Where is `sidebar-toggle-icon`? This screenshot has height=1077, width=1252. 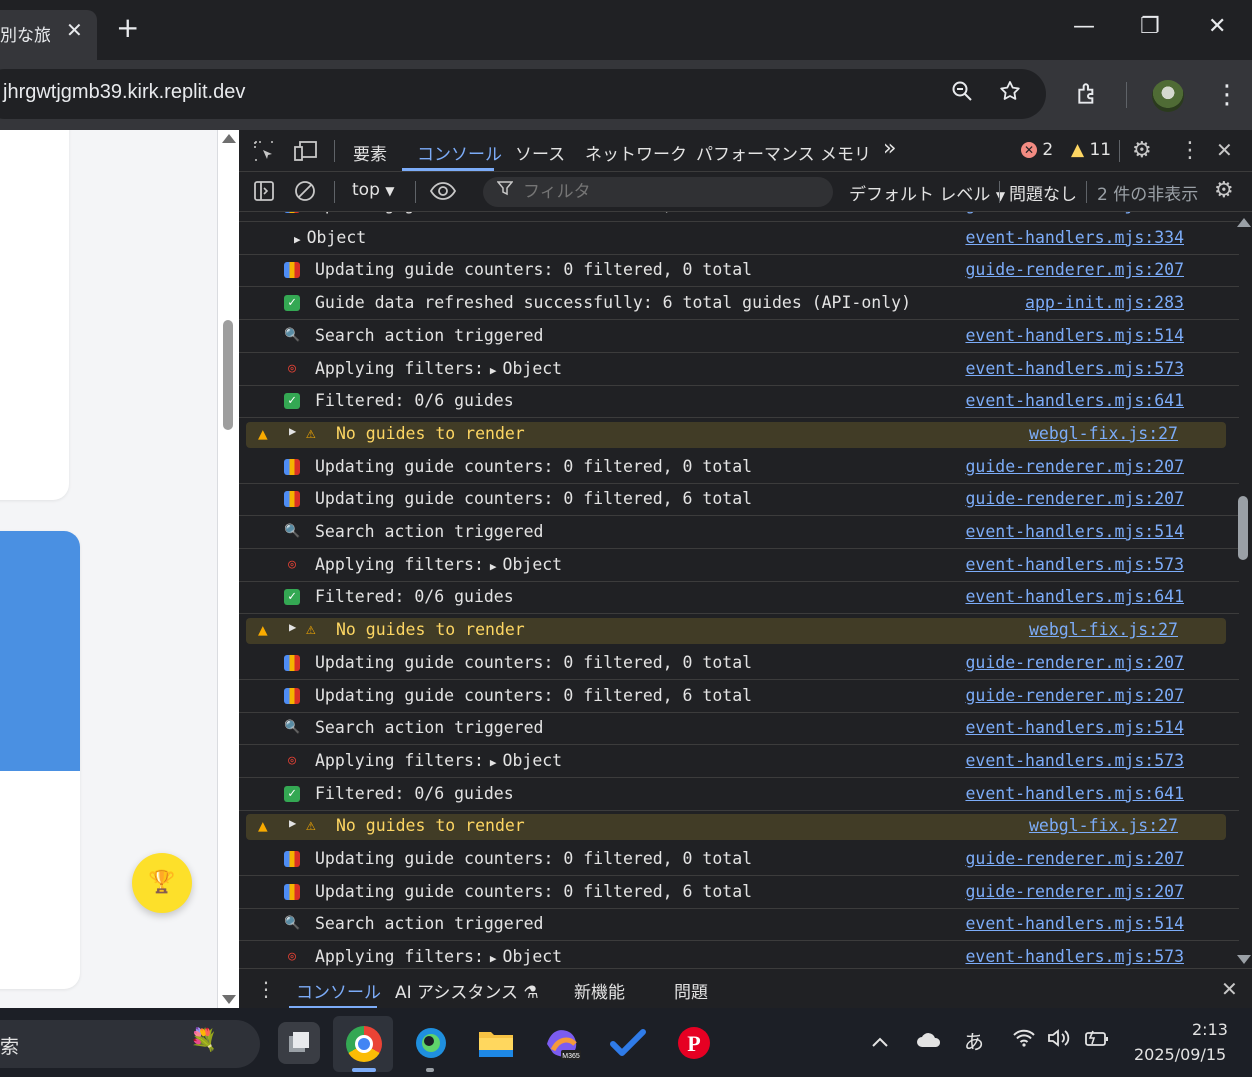
sidebar-toggle-icon is located at coordinates (264, 193).